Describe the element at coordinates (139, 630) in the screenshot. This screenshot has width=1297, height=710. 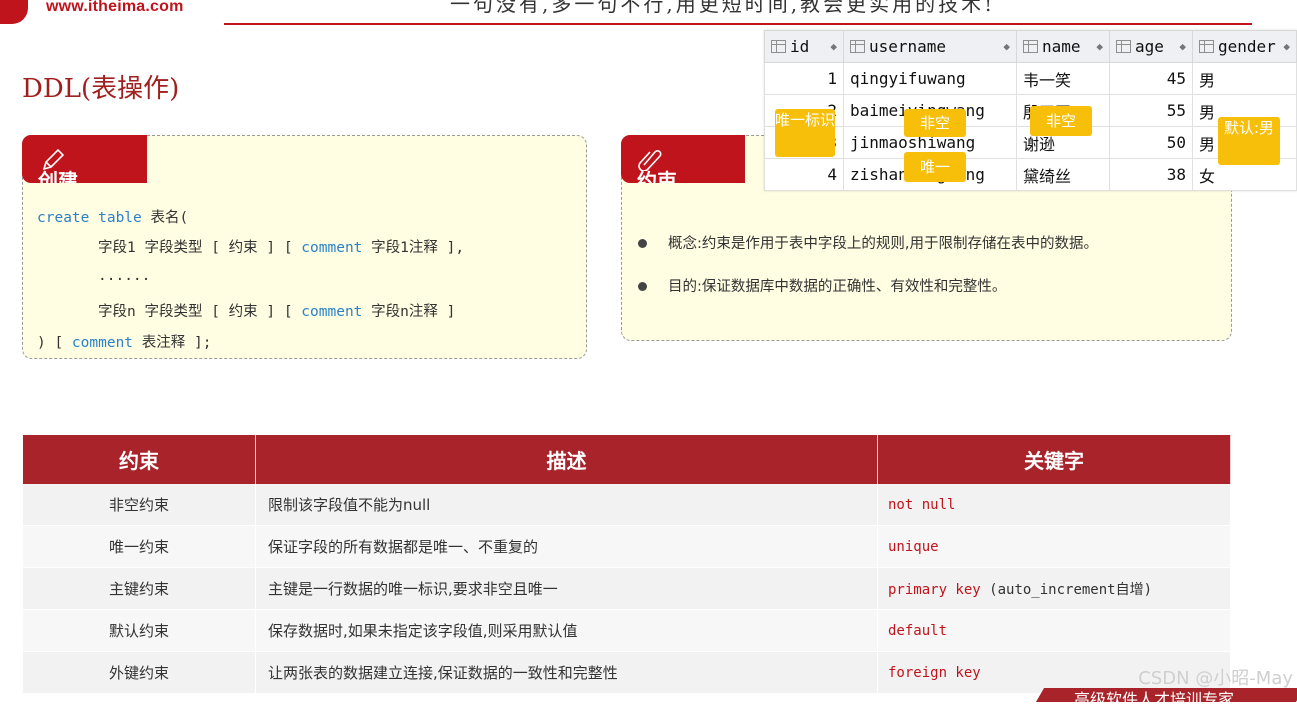
I see `constraint-name: 默认约束` at that location.